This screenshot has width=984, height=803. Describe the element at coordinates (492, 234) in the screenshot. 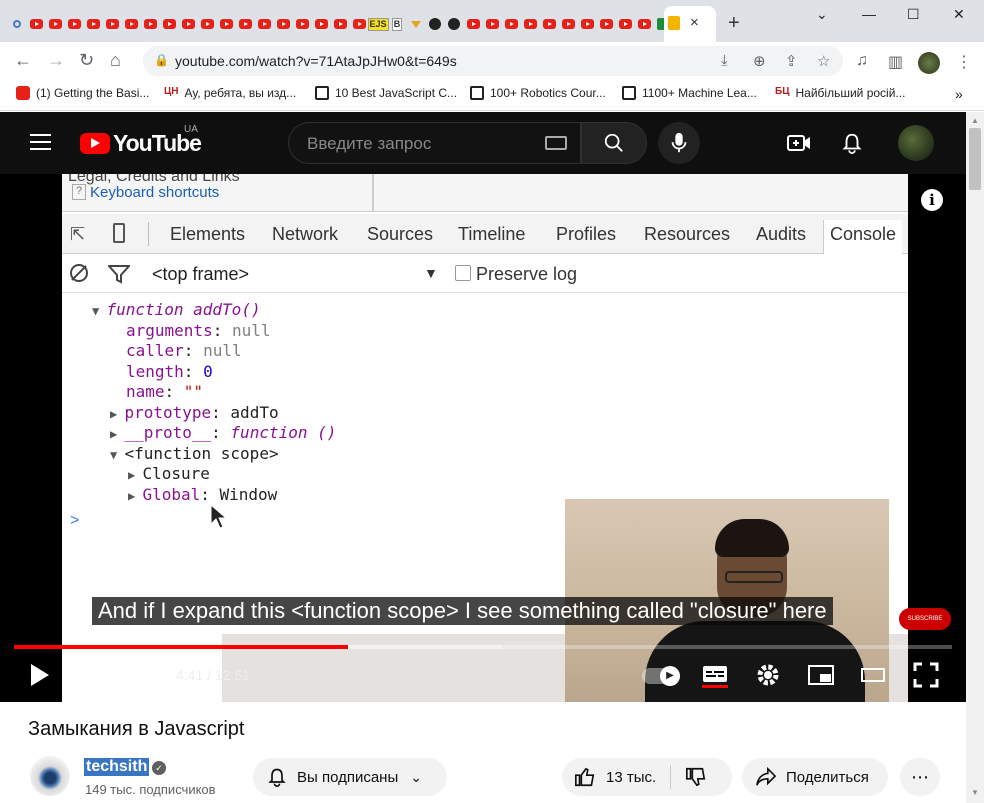

I see `devtools-tab-timeline: Timeline` at that location.